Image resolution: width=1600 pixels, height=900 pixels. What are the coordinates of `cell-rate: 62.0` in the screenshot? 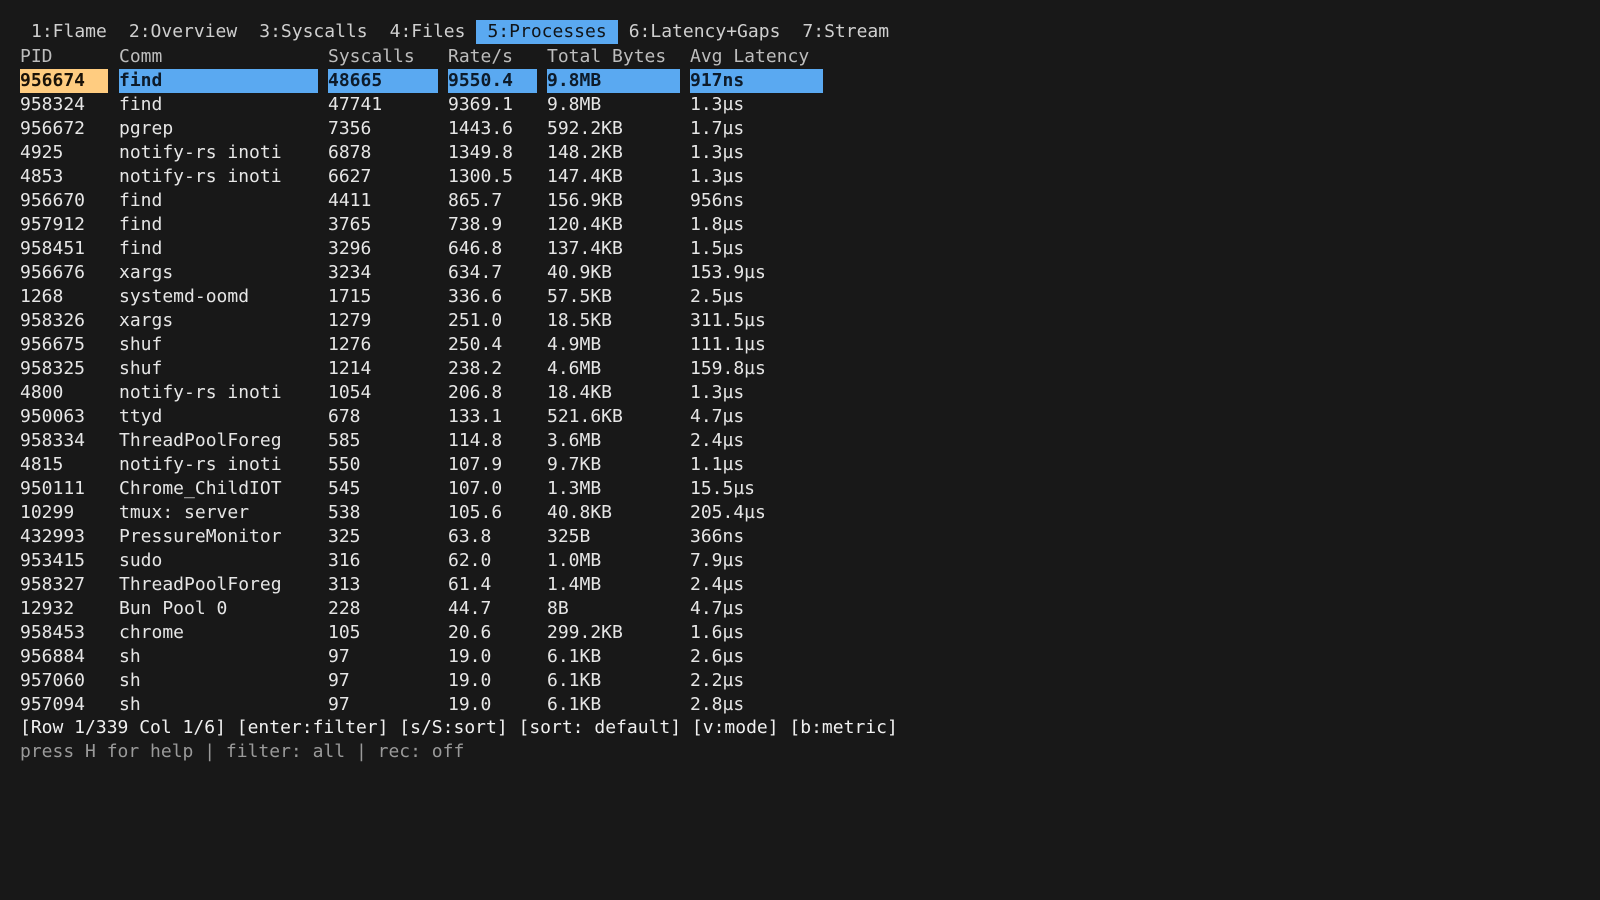 It's located at (470, 560).